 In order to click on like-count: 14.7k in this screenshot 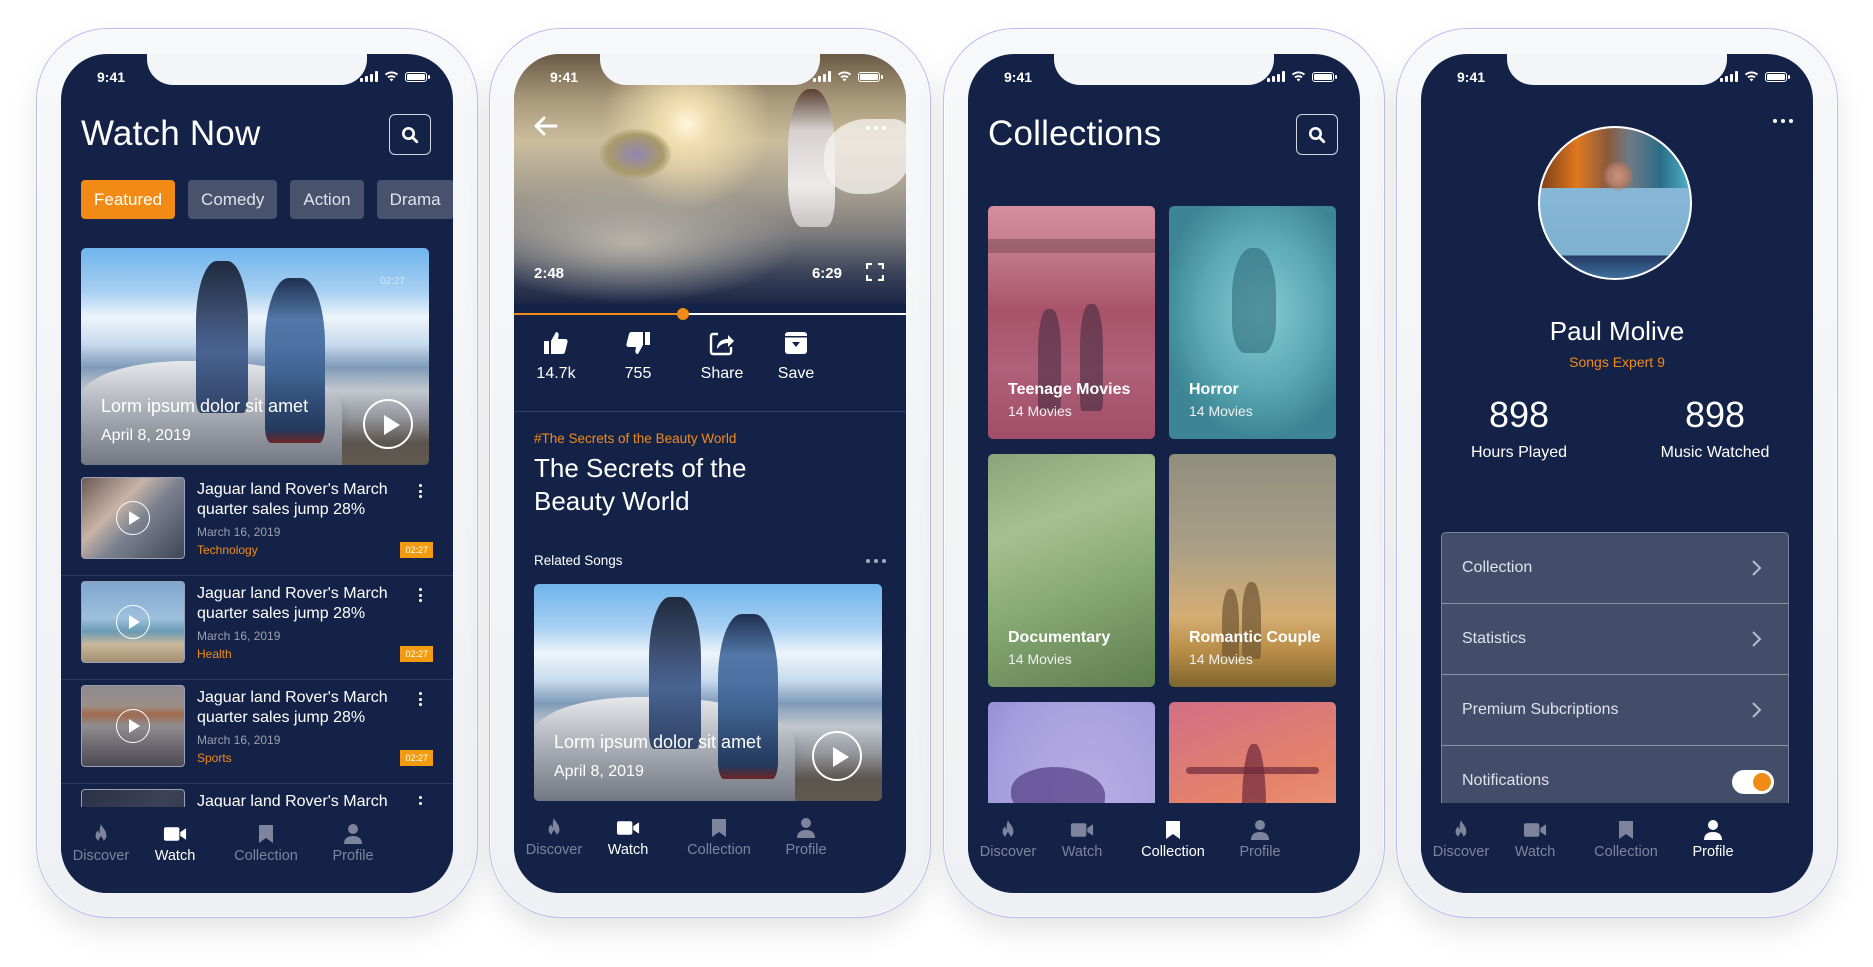, I will do `click(556, 373)`.